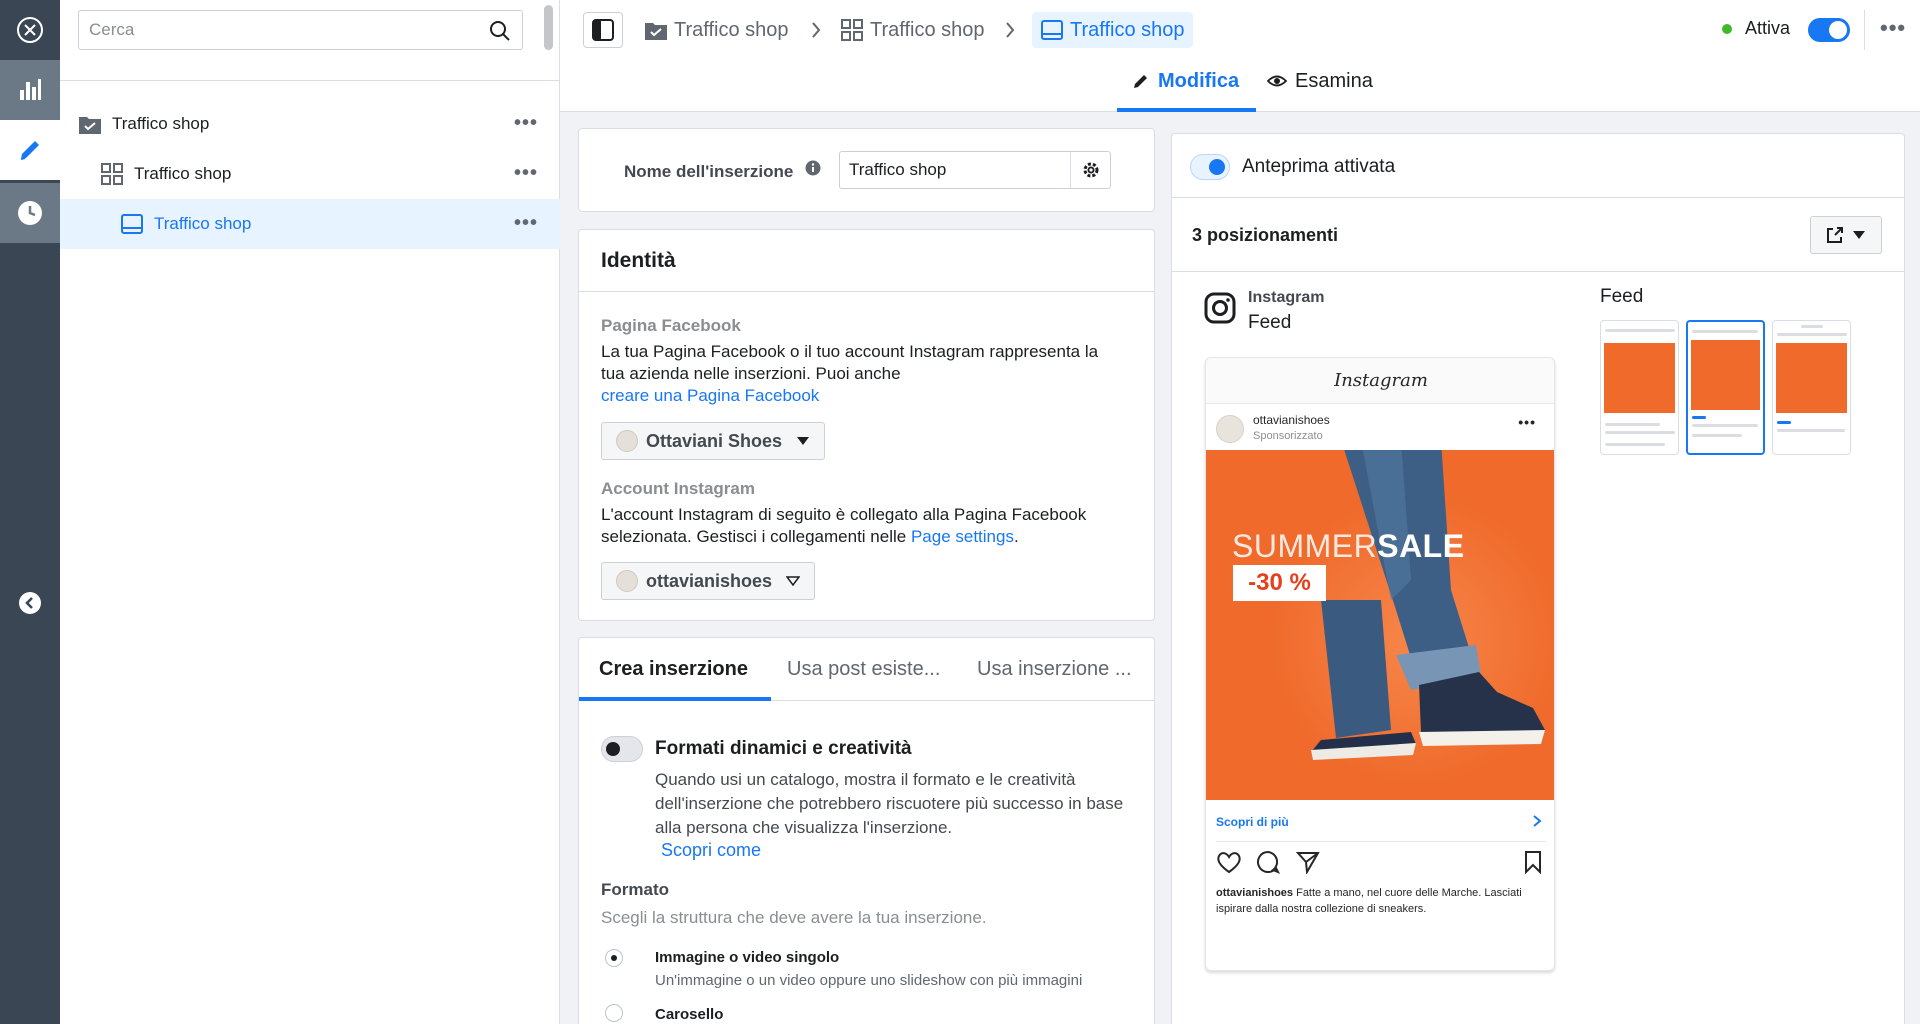  I want to click on page-avatar, so click(627, 441).